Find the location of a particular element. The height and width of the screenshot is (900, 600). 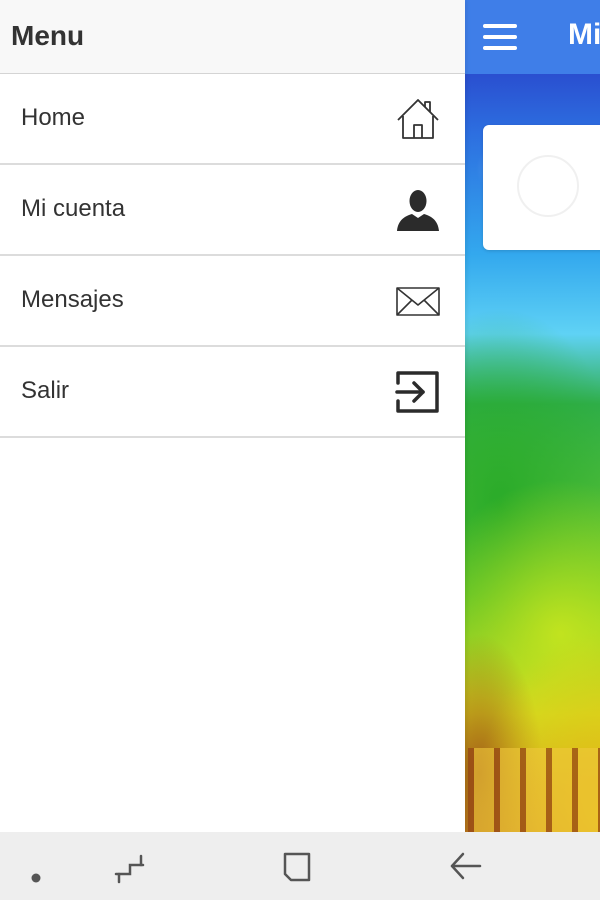

system-navigation-bar is located at coordinates (300, 866).